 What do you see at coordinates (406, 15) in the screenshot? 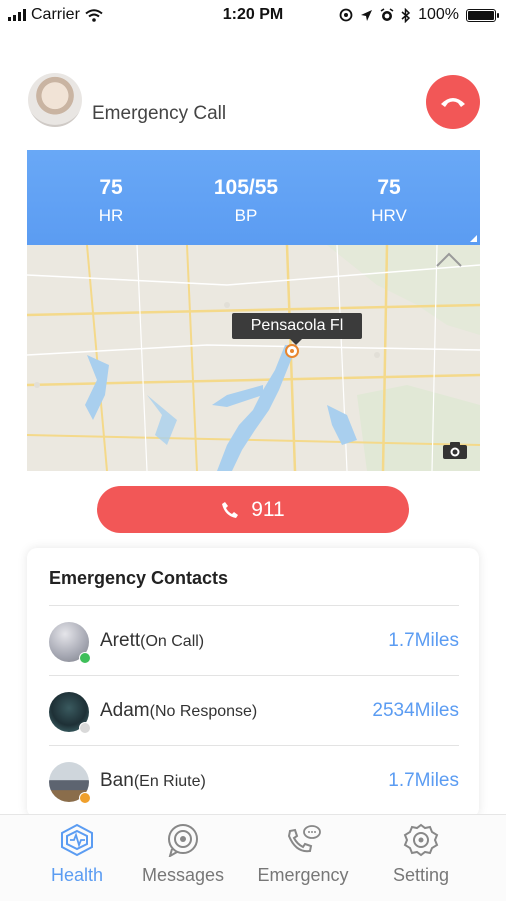
I see `bluetooth-icon` at bounding box center [406, 15].